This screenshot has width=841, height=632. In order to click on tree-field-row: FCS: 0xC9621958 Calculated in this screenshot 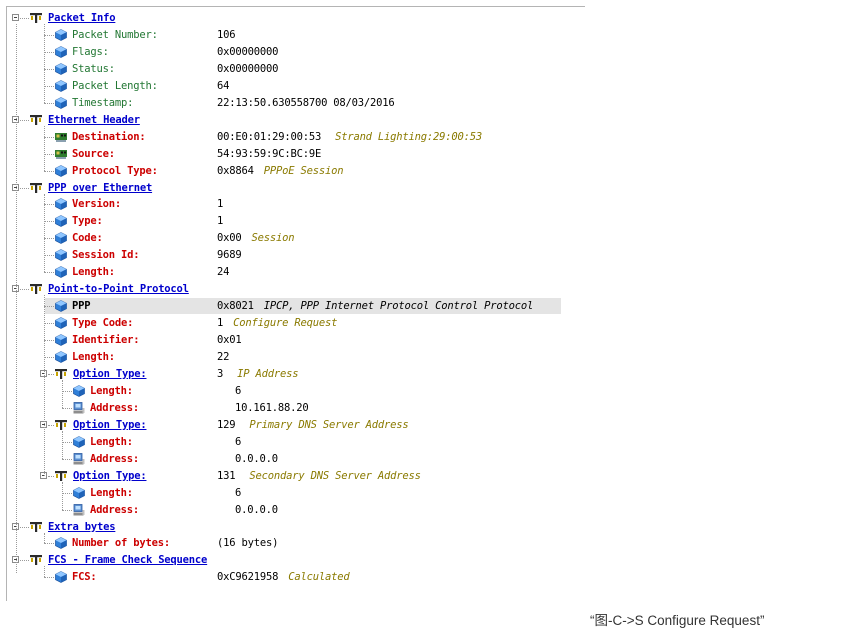, I will do `click(296, 577)`.